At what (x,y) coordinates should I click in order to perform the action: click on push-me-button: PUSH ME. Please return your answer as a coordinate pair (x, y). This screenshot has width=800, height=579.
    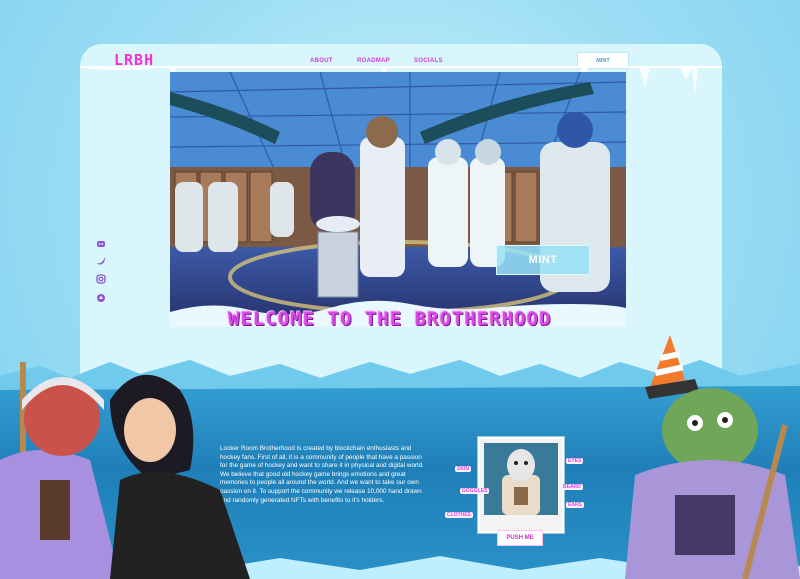
    Looking at the image, I should click on (520, 538).